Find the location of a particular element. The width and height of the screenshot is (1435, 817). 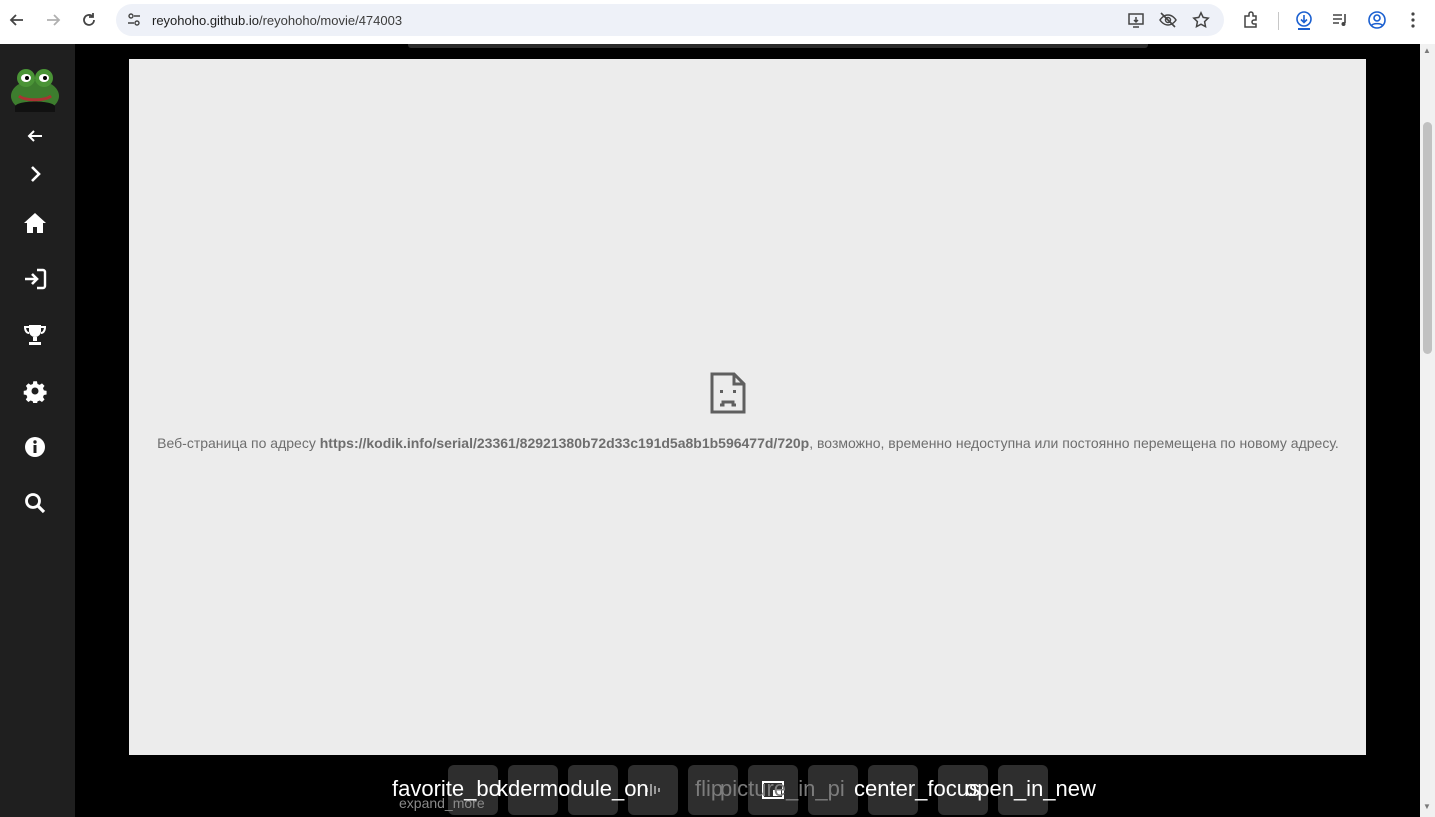

toolbar-divider is located at coordinates (1278, 21).